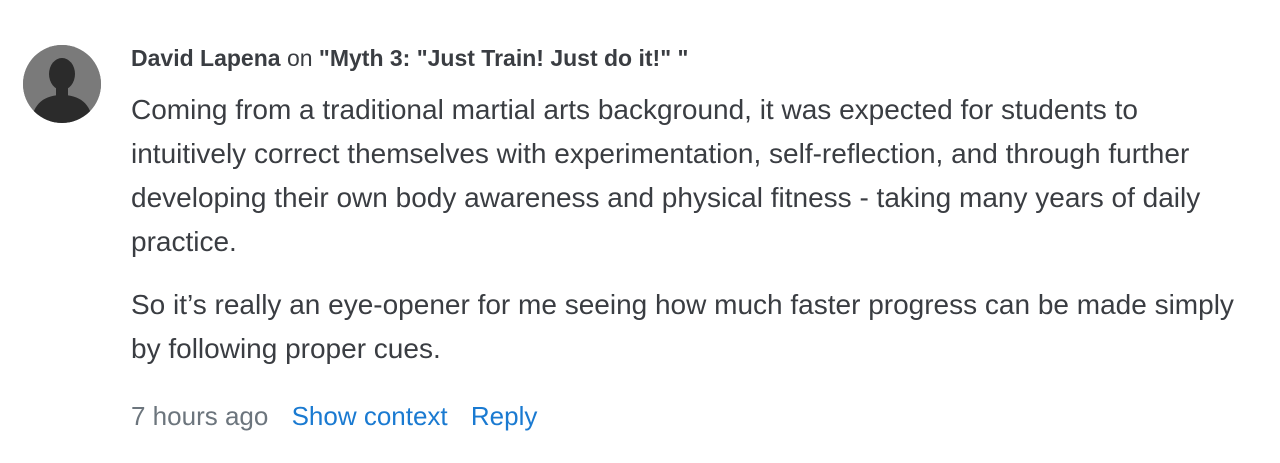  What do you see at coordinates (500, 58) in the screenshot?
I see `post-title-text: Myth 3: "Just Train! Just do it!"` at bounding box center [500, 58].